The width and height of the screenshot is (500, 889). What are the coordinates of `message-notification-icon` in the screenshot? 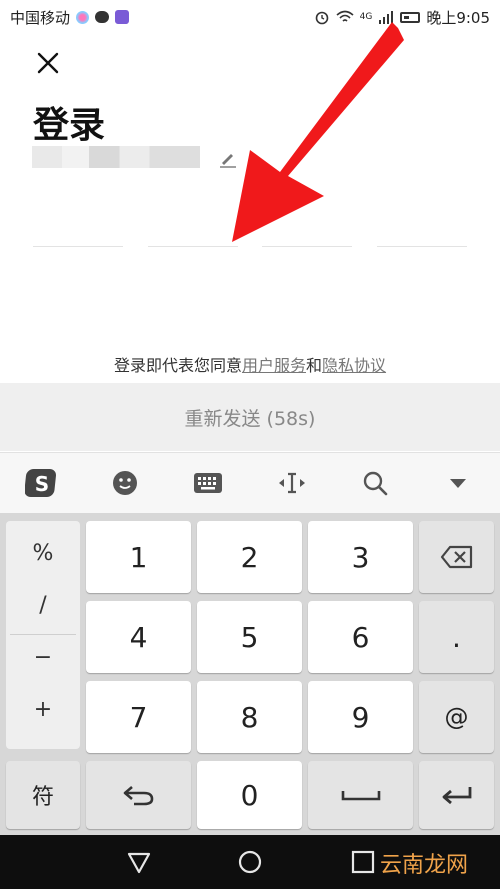 It's located at (102, 17).